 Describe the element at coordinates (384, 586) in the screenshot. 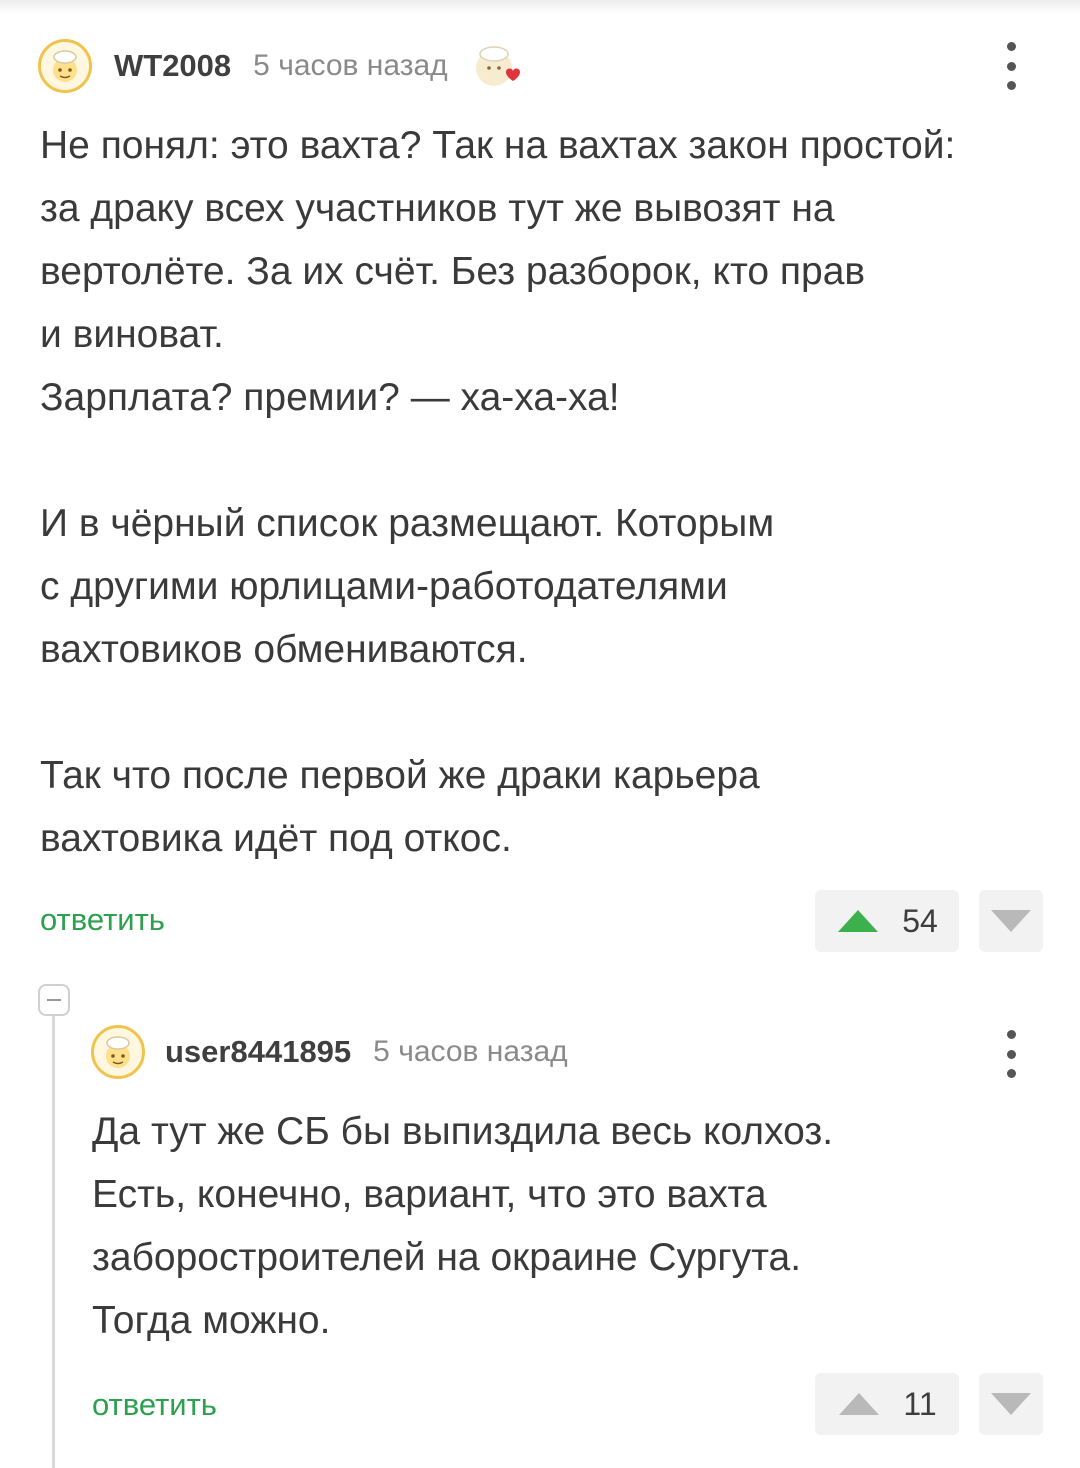

I see `text-line: с другими юрлицами-работодателями` at that location.